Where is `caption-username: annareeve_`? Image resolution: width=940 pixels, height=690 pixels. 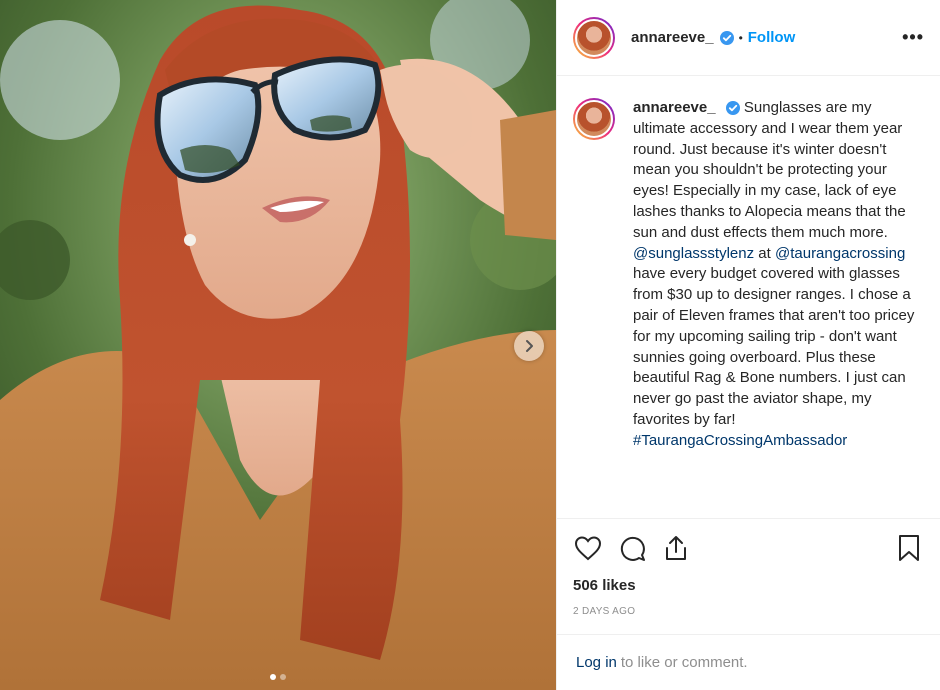
caption-username: annareeve_ is located at coordinates (674, 107).